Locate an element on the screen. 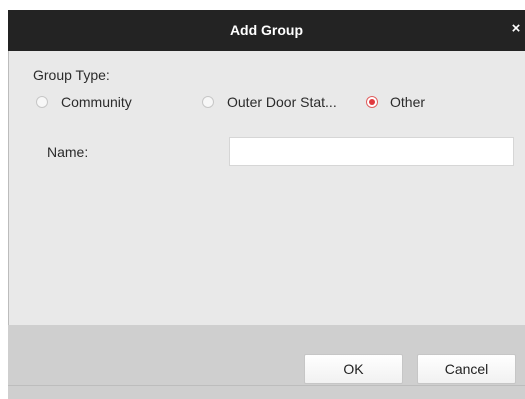  dialog-title: Add Group is located at coordinates (266, 30).